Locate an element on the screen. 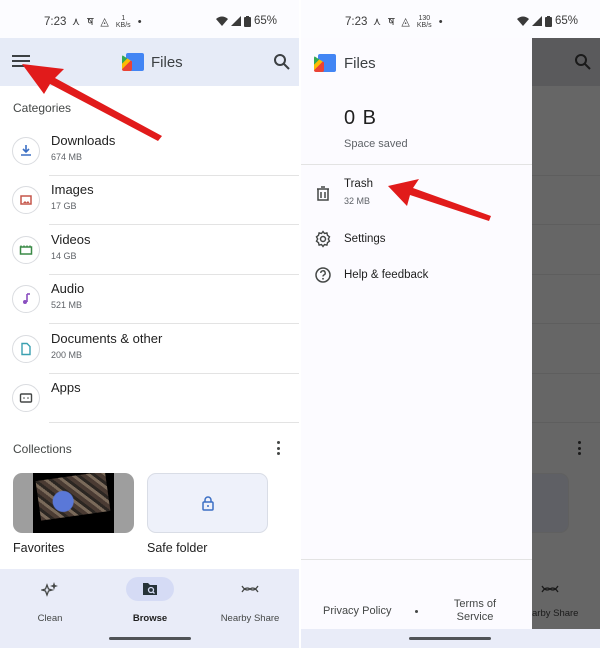 Image resolution: width=600 pixels, height=648 pixels. category-apps: Apps is located at coordinates (149, 398).